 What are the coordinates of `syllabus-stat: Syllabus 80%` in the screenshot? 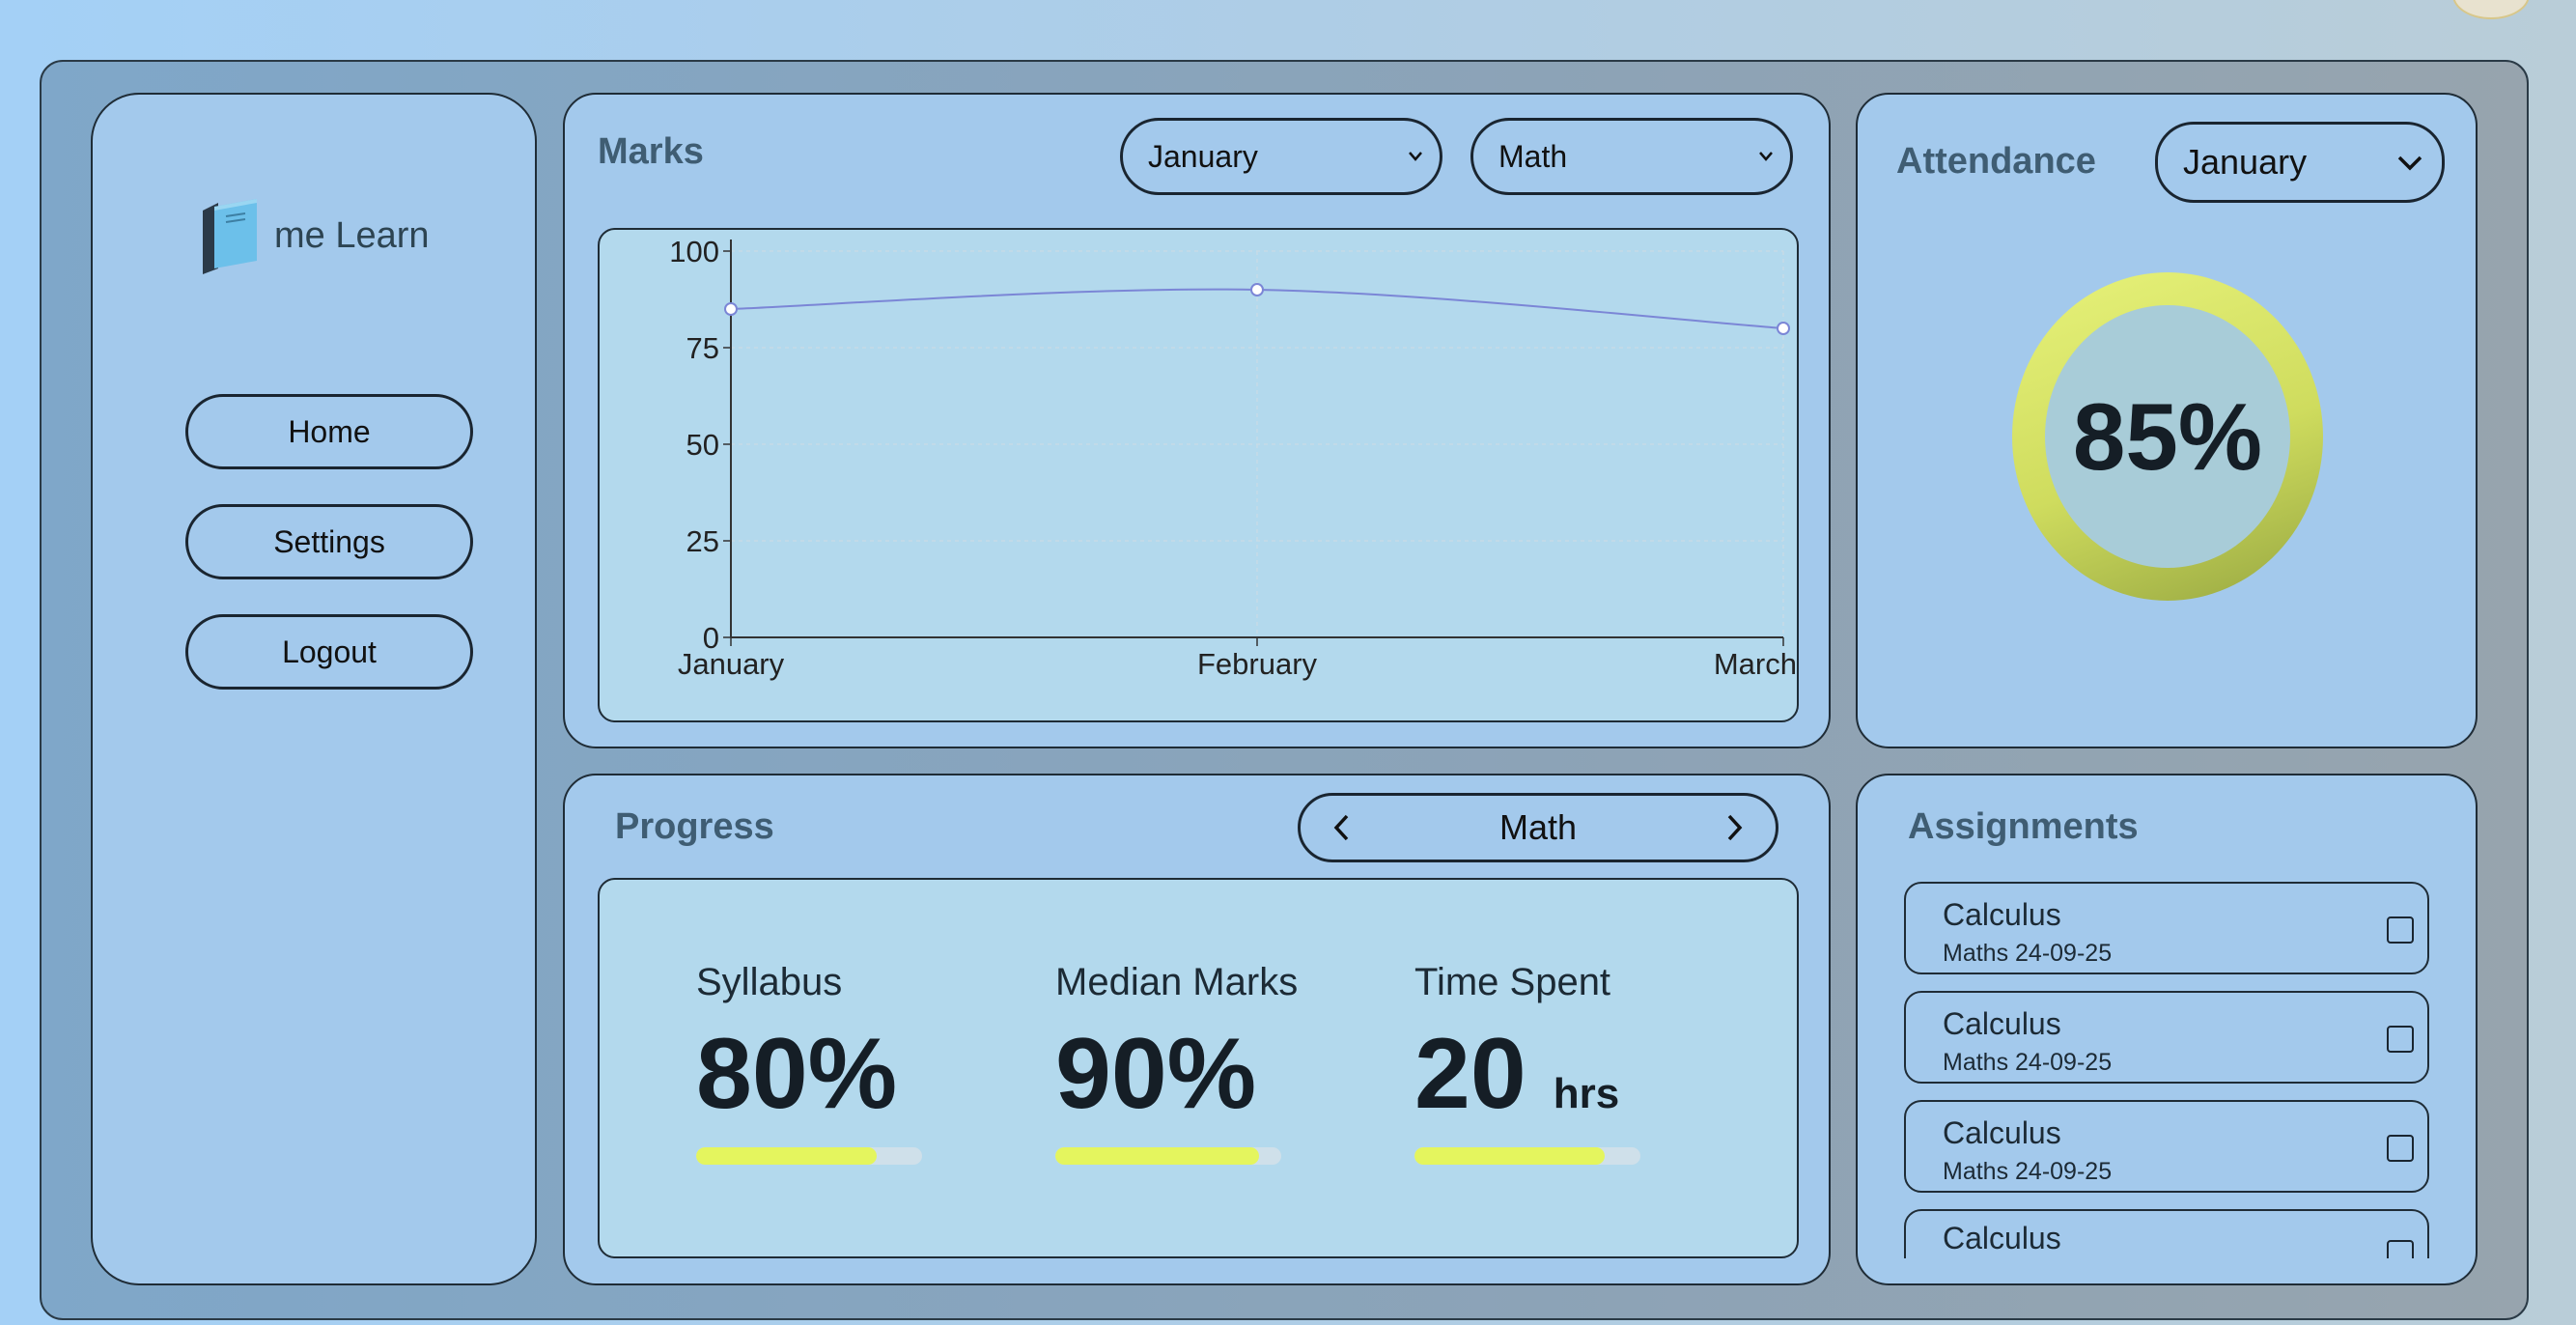 It's located at (809, 1063).